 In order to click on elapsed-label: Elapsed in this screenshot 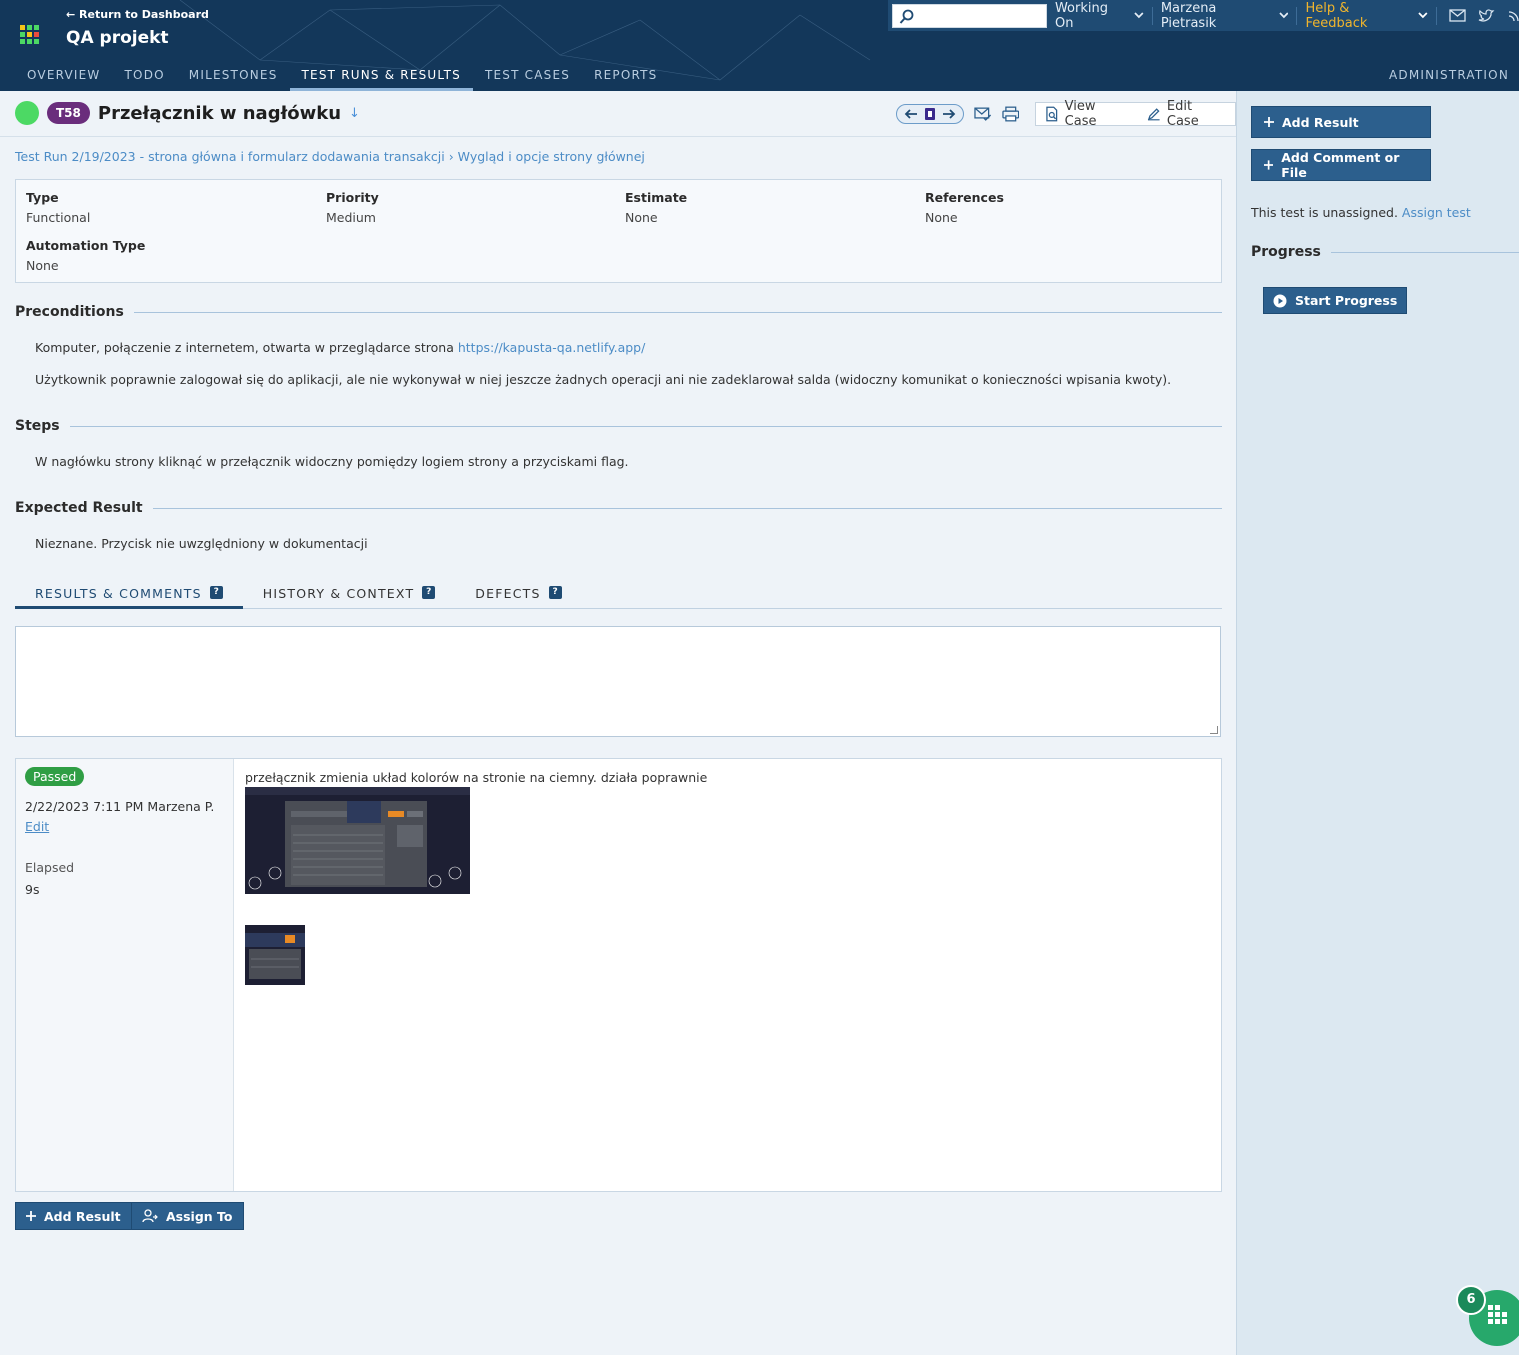, I will do `click(50, 867)`.